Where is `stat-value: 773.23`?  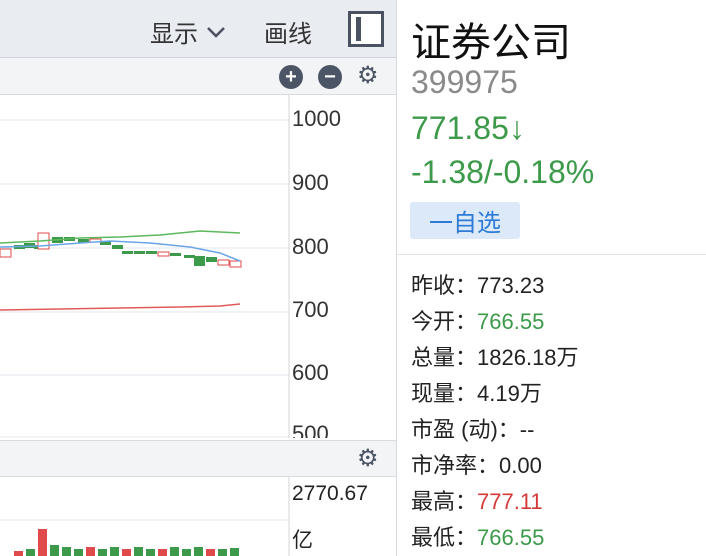 stat-value: 773.23 is located at coordinates (511, 285).